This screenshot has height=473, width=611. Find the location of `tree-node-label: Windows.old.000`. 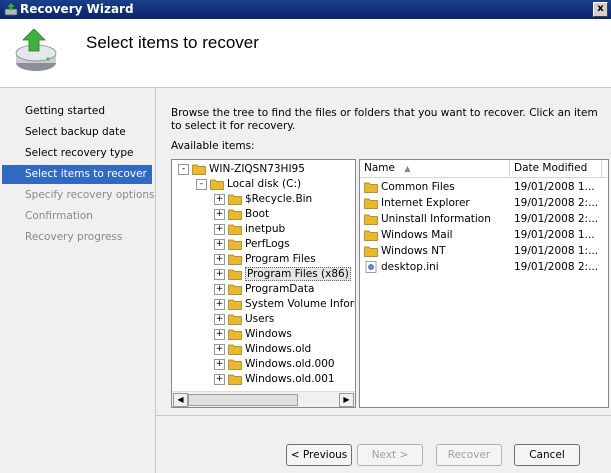

tree-node-label: Windows.old.000 is located at coordinates (290, 364).